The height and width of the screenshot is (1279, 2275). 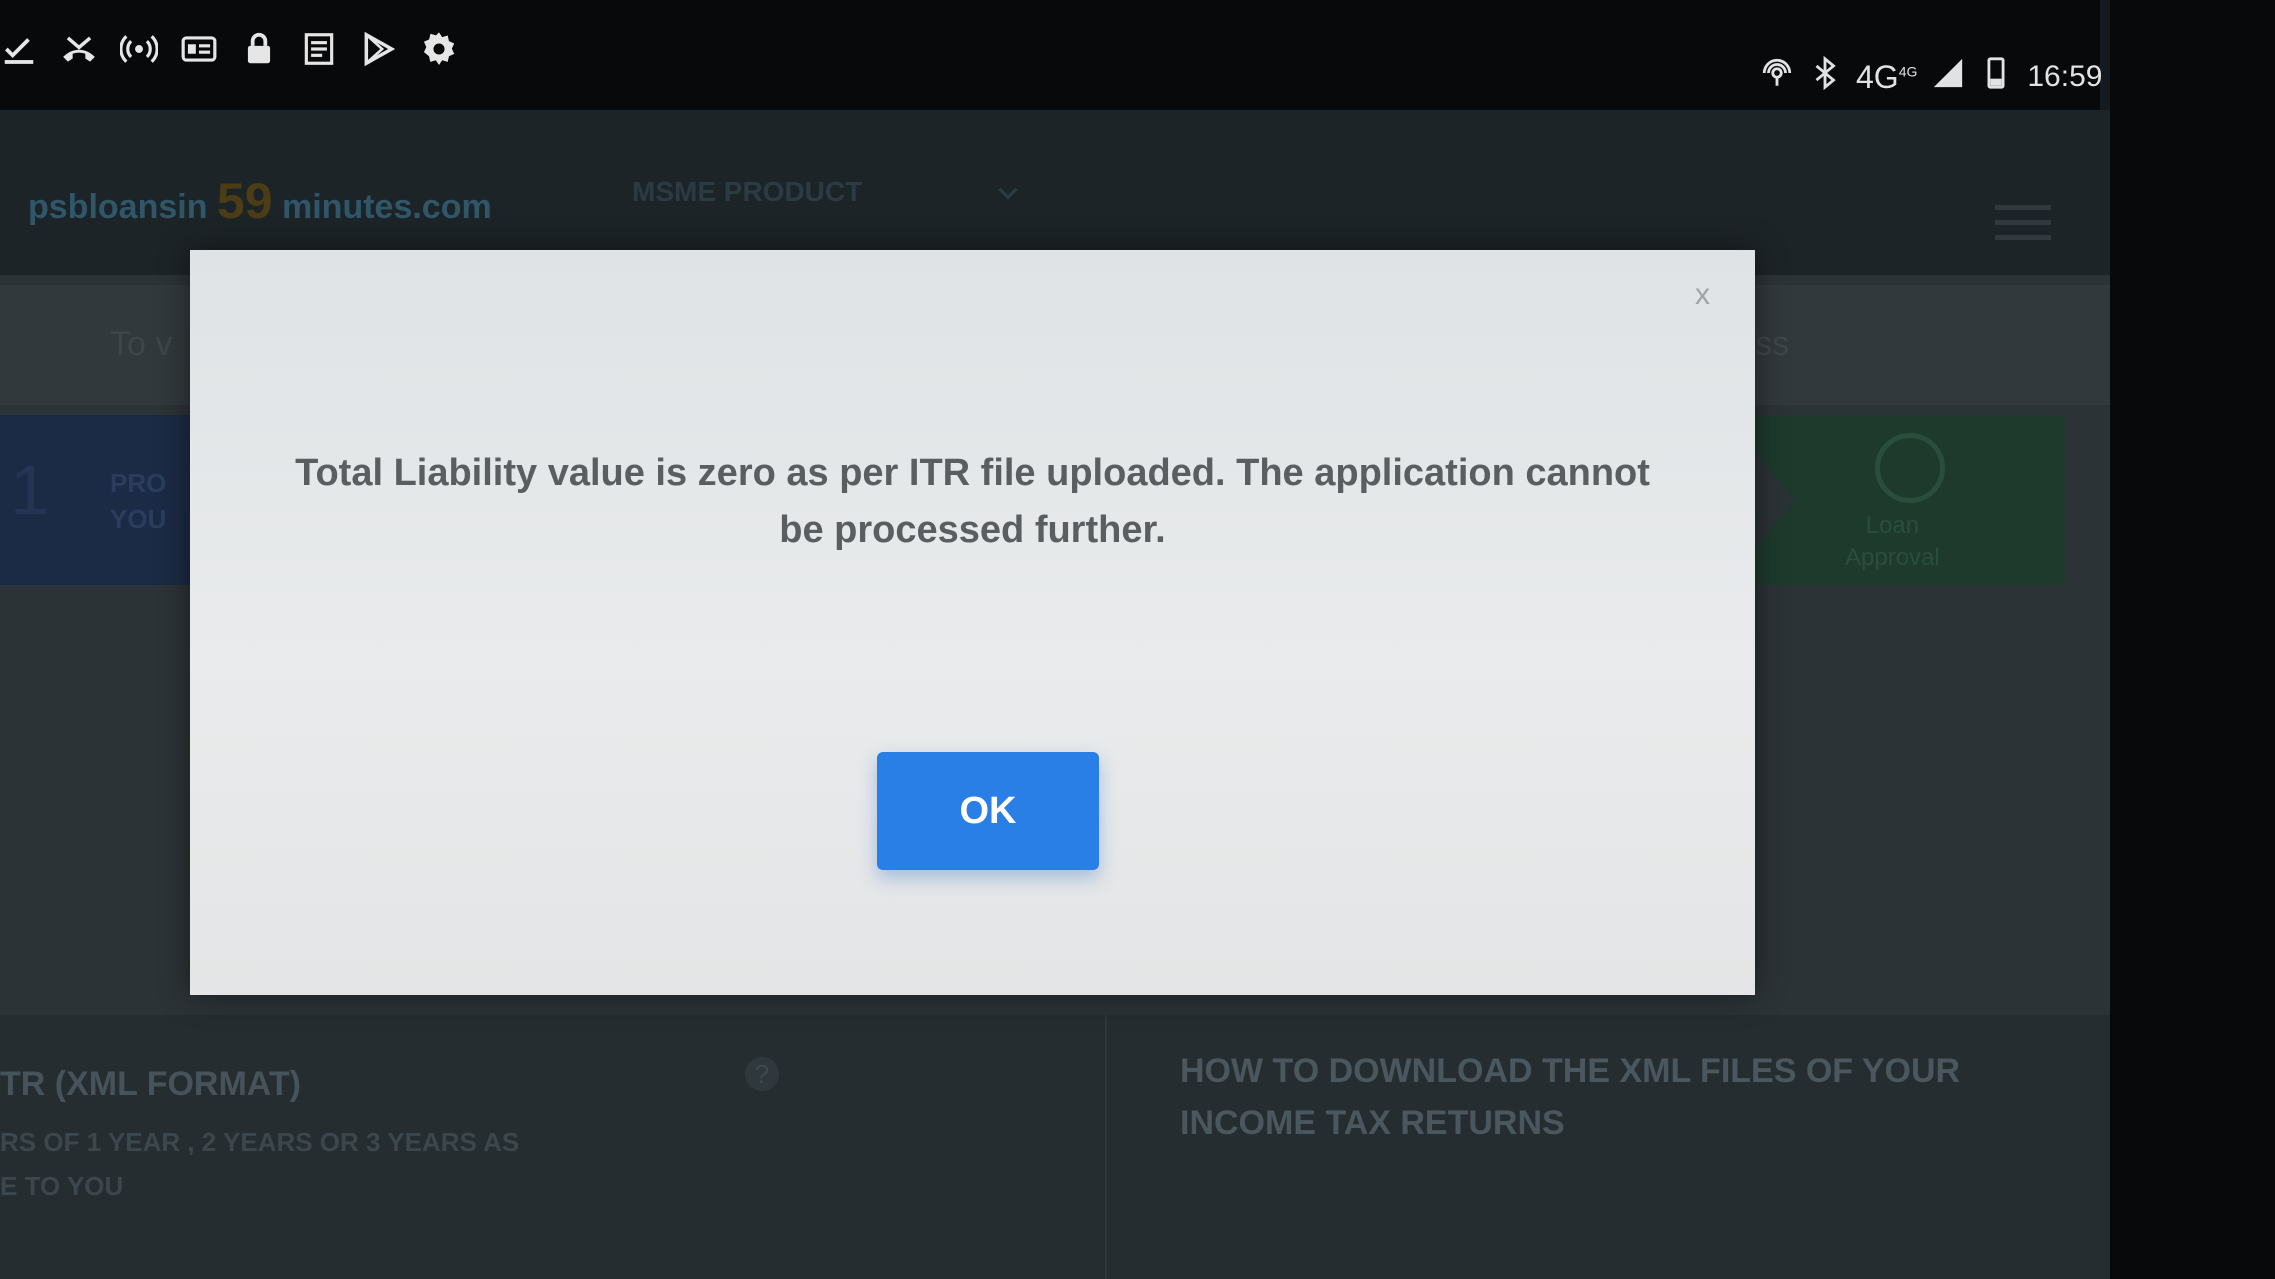 I want to click on hotspot-icon, so click(x=139, y=49).